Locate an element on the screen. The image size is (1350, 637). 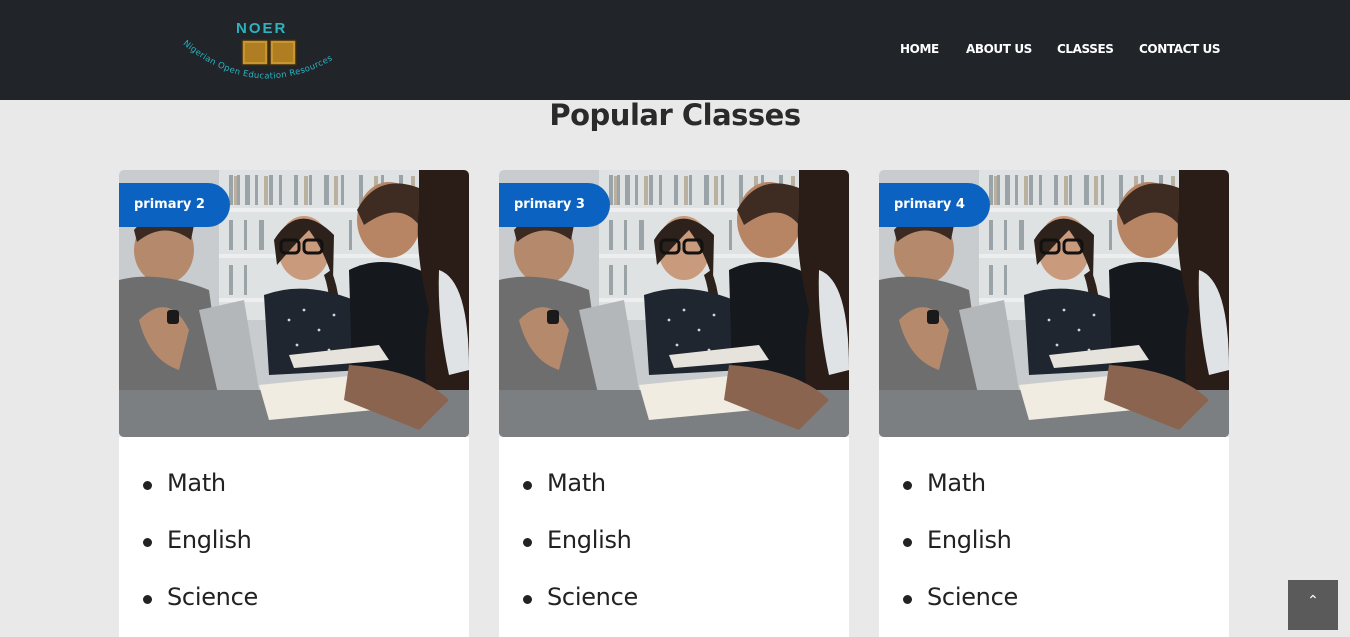
chevron-up-icon: ⌃ is located at coordinates (1313, 601).